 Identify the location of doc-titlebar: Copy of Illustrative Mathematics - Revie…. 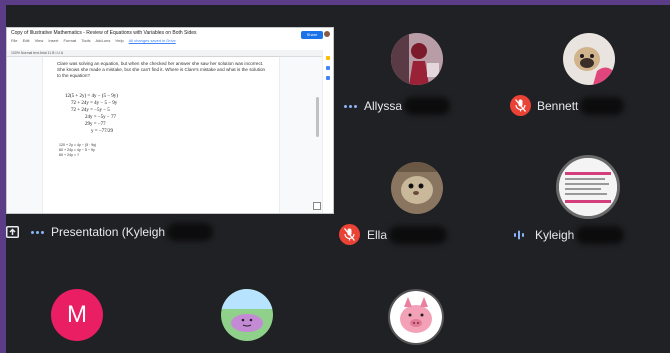
(170, 39).